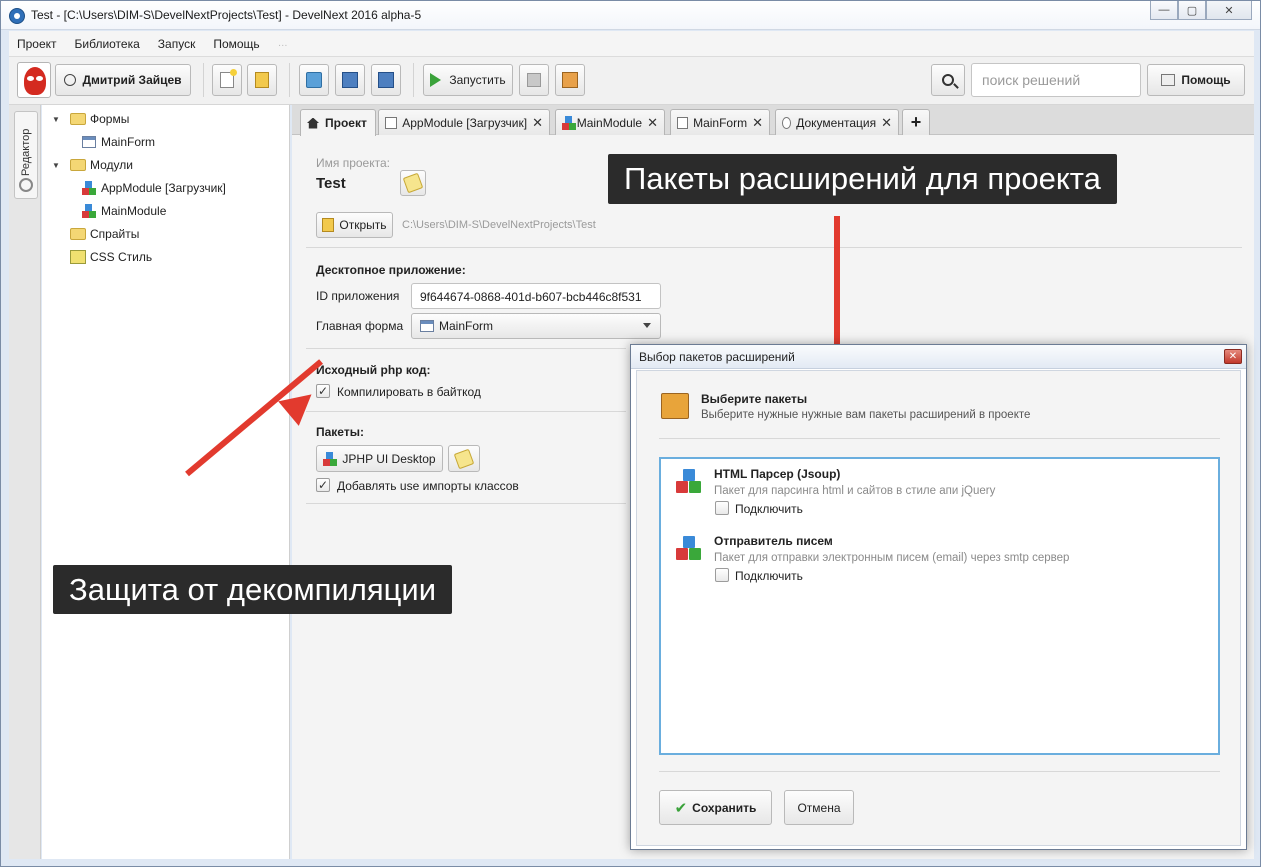  Describe the element at coordinates (118, 142) in the screenshot. I see `tree-item-mainform: MainForm` at that location.